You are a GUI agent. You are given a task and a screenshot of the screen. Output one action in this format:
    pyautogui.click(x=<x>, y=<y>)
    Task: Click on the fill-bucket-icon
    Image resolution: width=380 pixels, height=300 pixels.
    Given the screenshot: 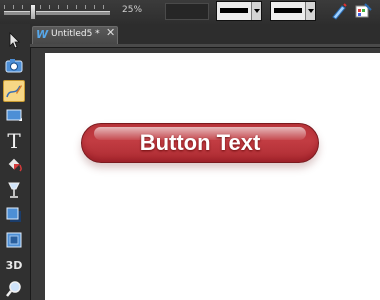 What is the action you would take?
    pyautogui.click(x=14, y=164)
    